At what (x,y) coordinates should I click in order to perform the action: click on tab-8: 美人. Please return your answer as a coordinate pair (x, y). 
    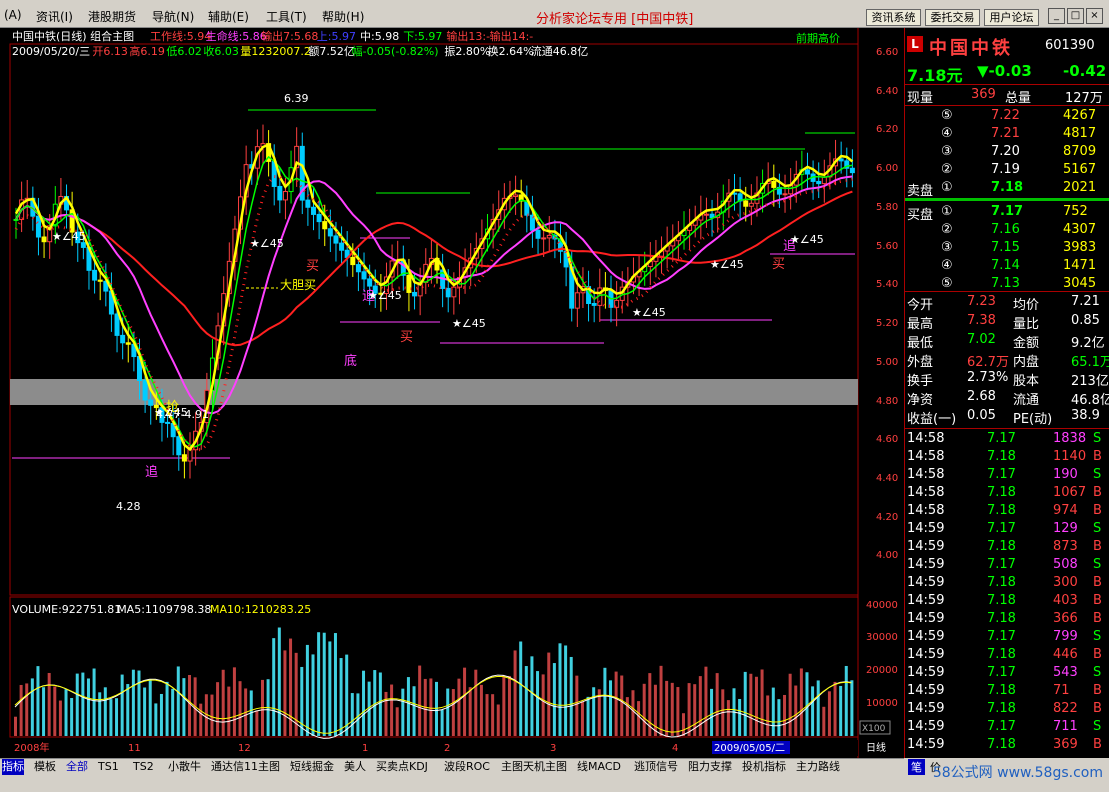
    Looking at the image, I should click on (355, 767).